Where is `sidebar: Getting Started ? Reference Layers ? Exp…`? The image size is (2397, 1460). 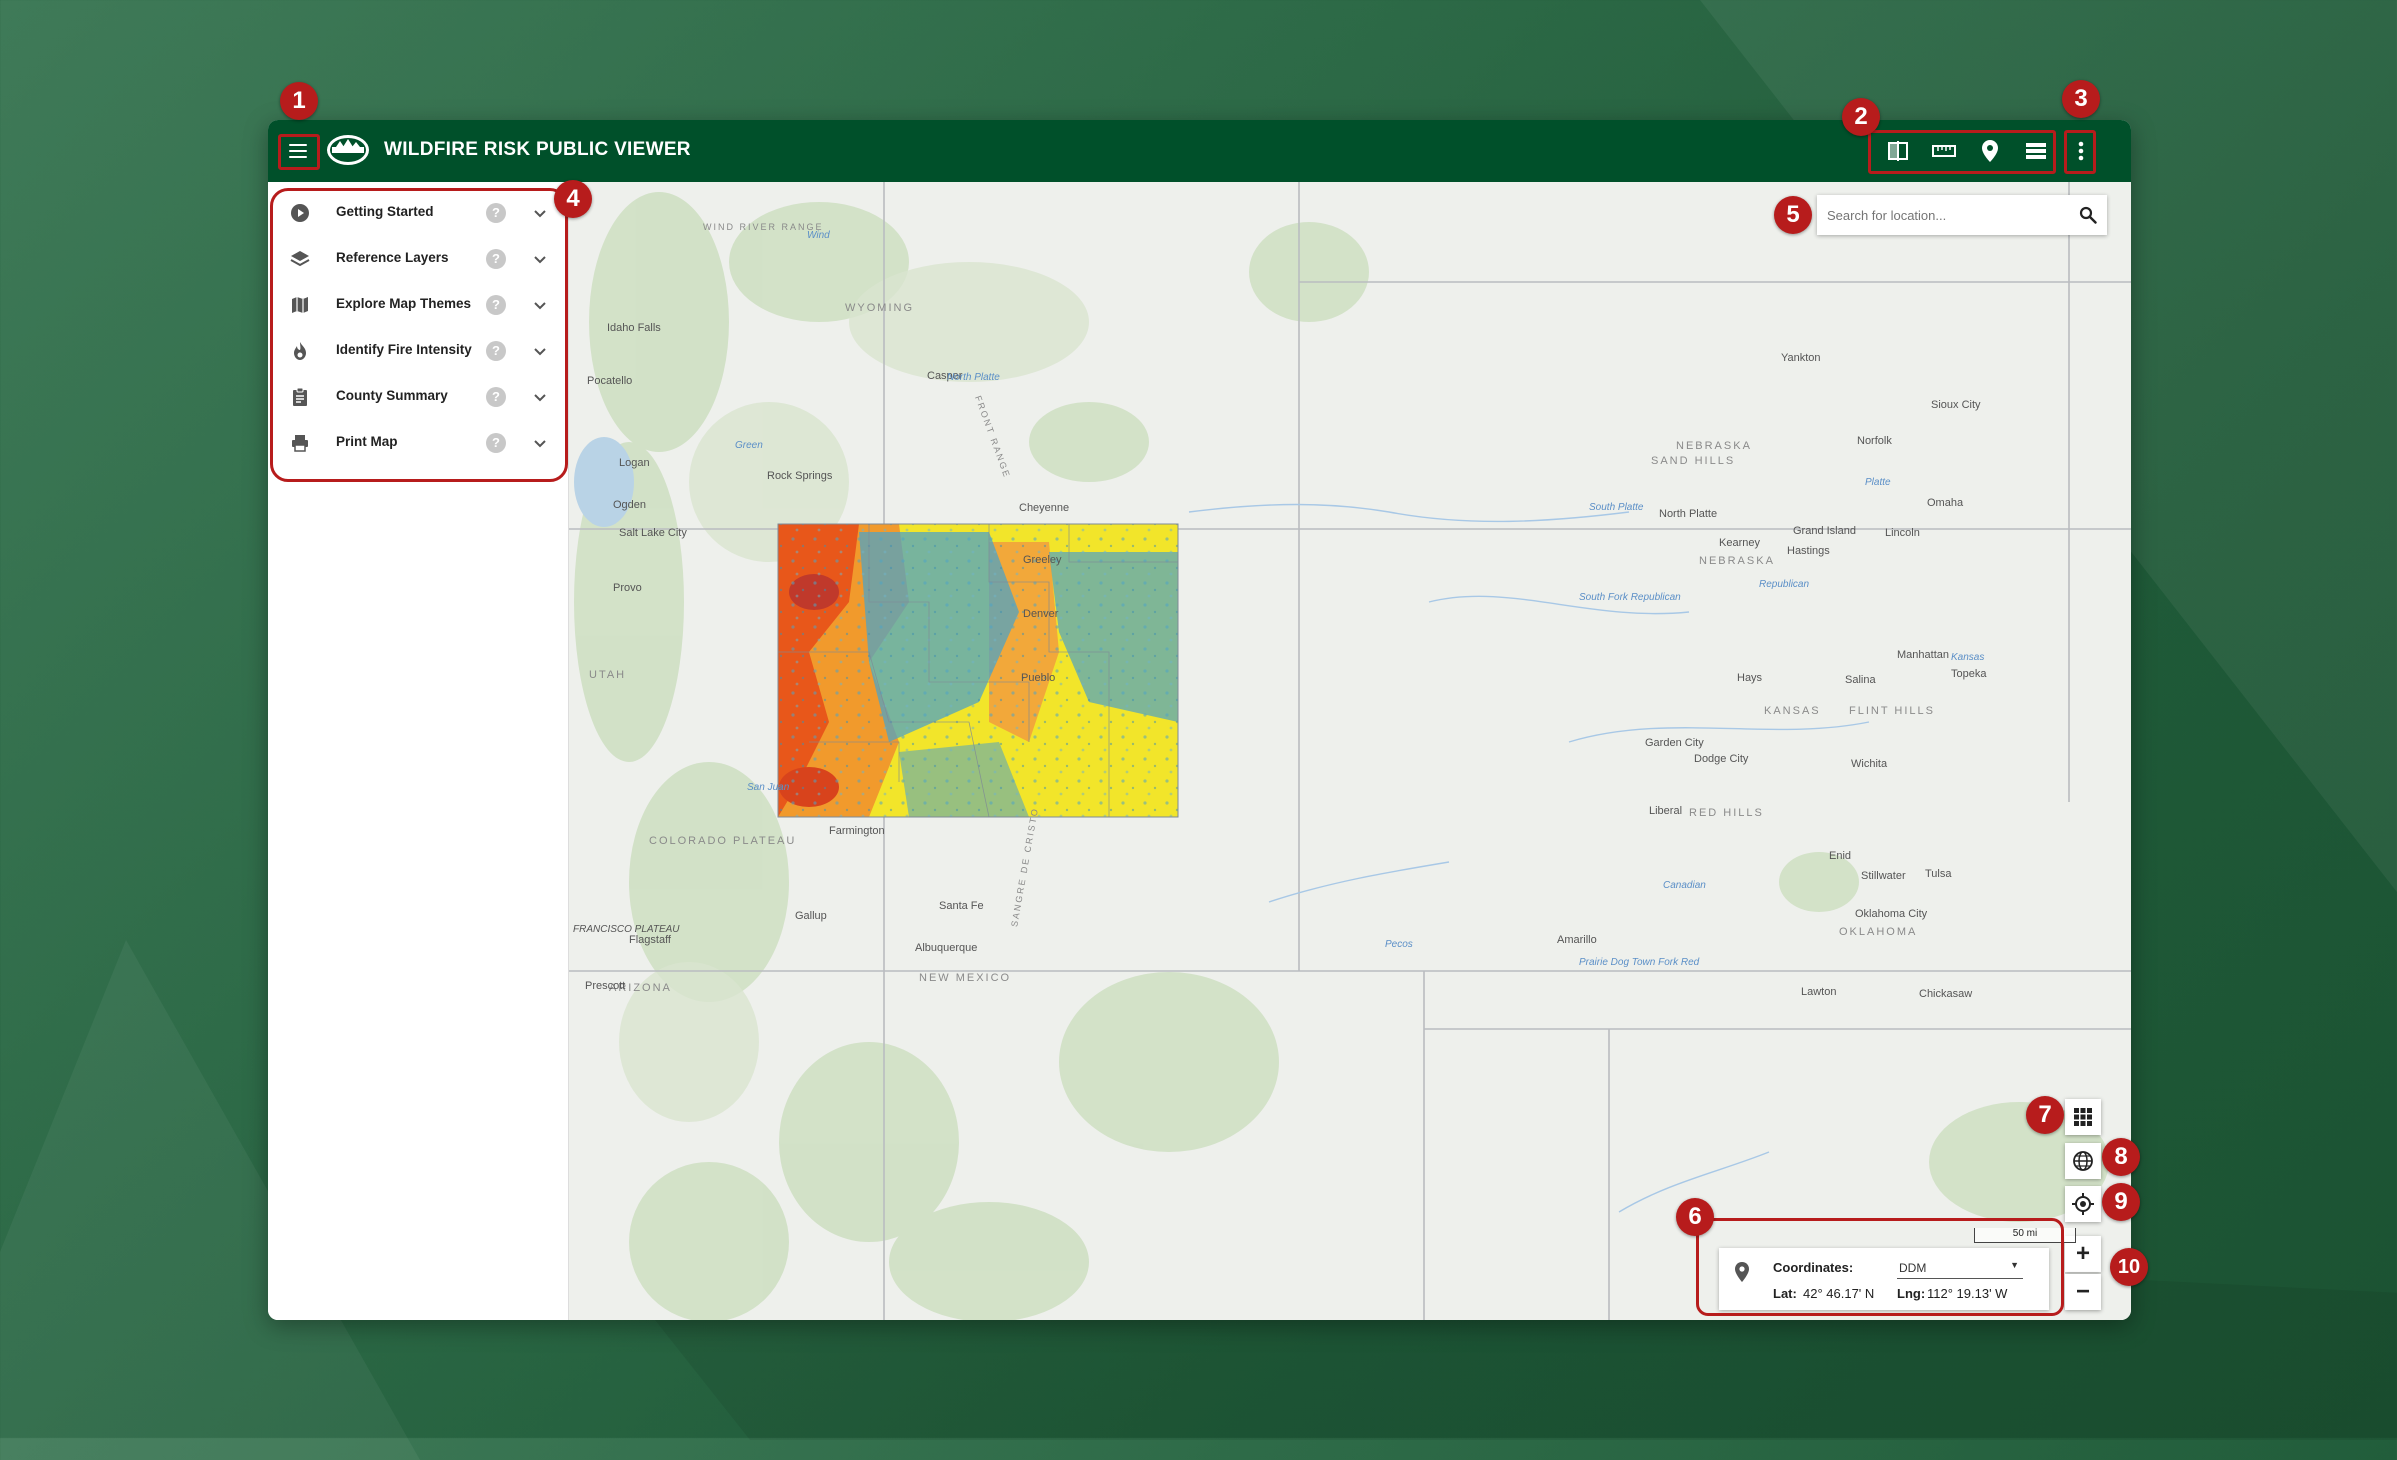
sidebar: Getting Started ? Reference Layers ? Exp… is located at coordinates (418, 751).